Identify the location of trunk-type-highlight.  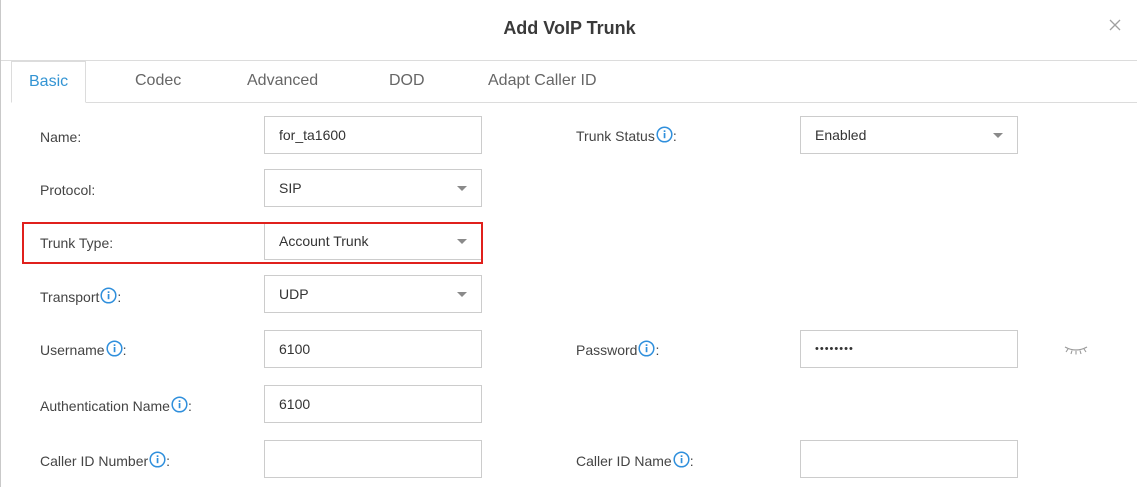
(252, 243).